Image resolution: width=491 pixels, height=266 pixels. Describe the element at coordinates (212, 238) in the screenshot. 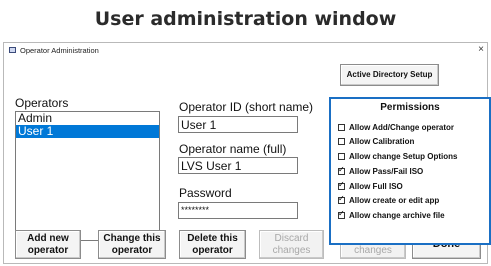

I see `delete-operator-line1: Delete this` at that location.